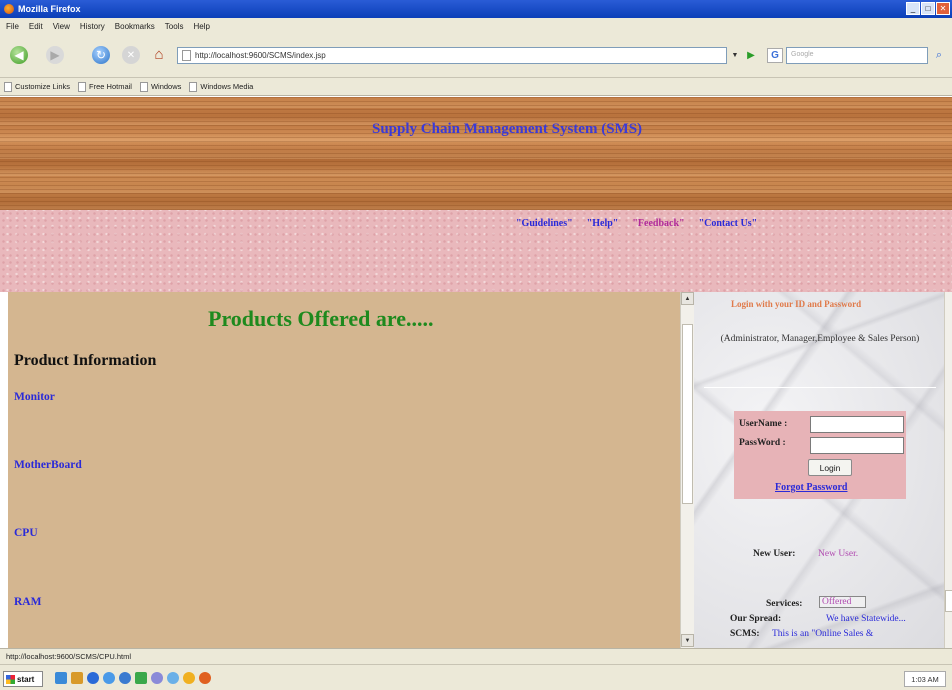 Image resolution: width=952 pixels, height=690 pixels. What do you see at coordinates (796, 304) in the screenshot?
I see `login-prompt: Login with your ID and Password` at bounding box center [796, 304].